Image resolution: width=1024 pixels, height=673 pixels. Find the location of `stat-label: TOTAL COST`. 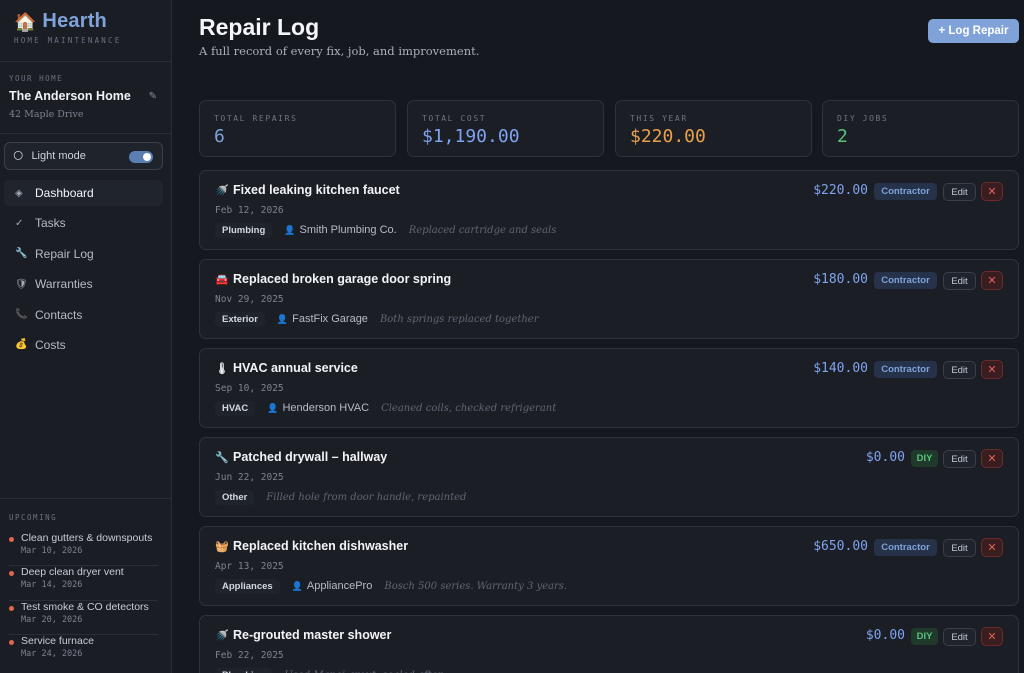

stat-label: TOTAL COST is located at coordinates (454, 118).